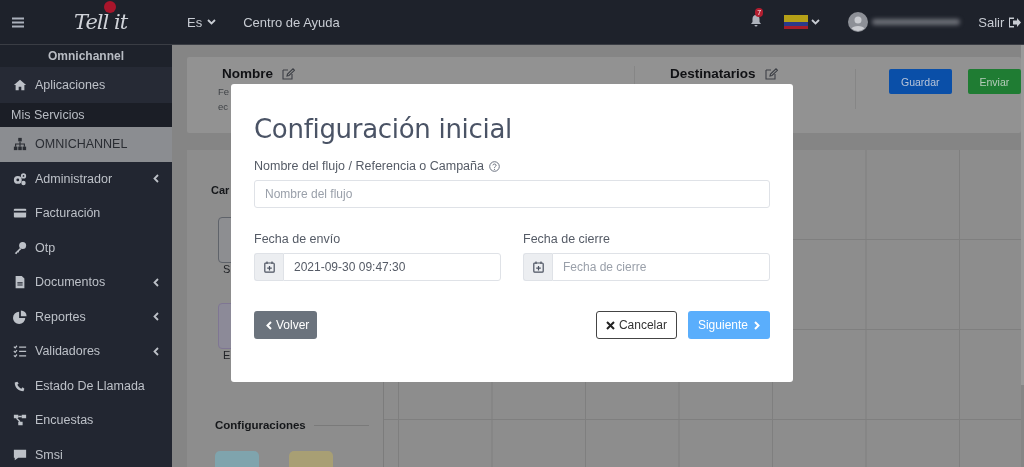 The width and height of the screenshot is (1024, 467). Describe the element at coordinates (110, 7) in the screenshot. I see `logo-dot-icon` at that location.